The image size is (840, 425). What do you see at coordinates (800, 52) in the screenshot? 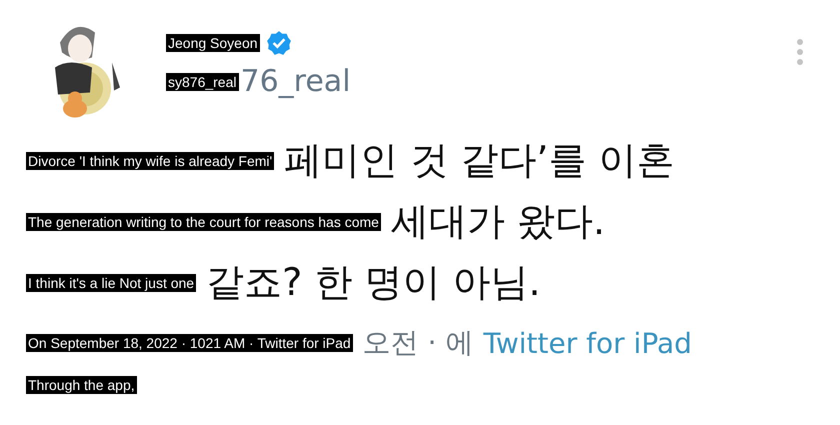
I see `more-icon` at bounding box center [800, 52].